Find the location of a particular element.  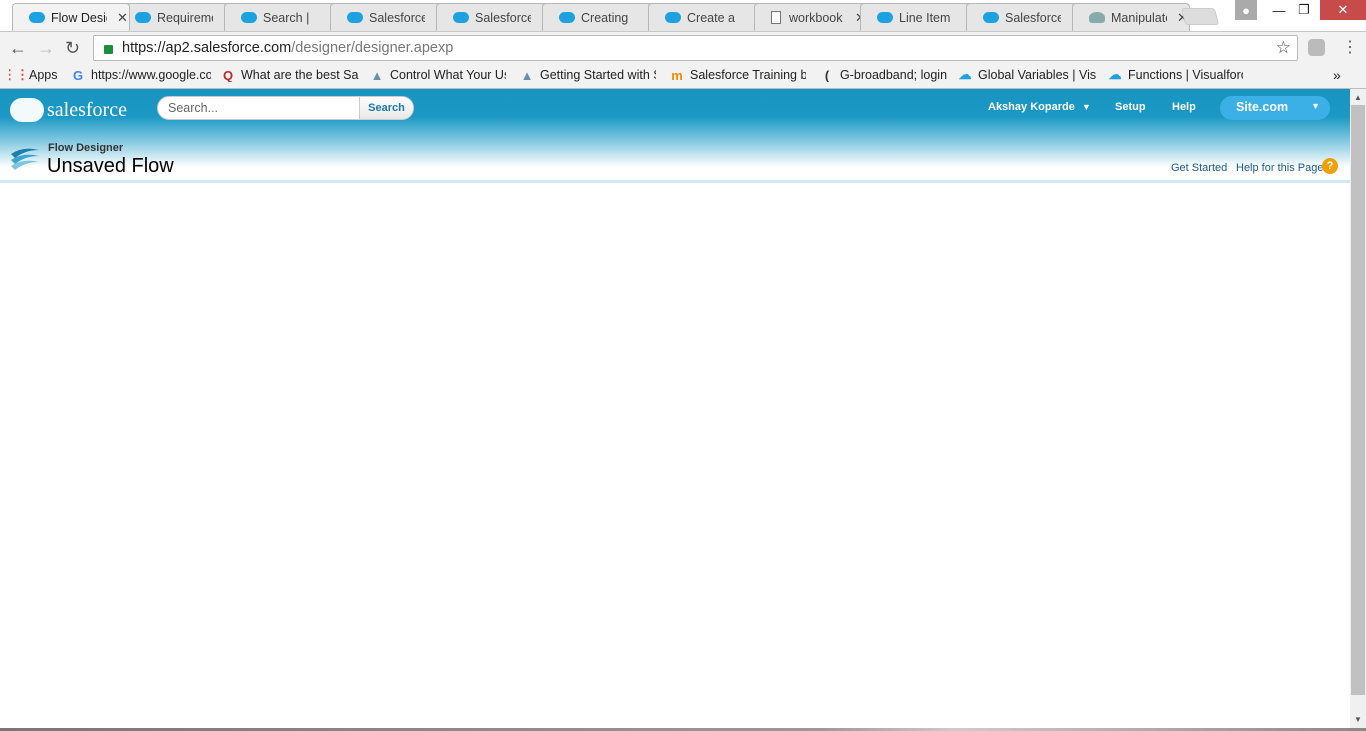

bookmark-label: G-broadband; login is located at coordinates (894, 75).